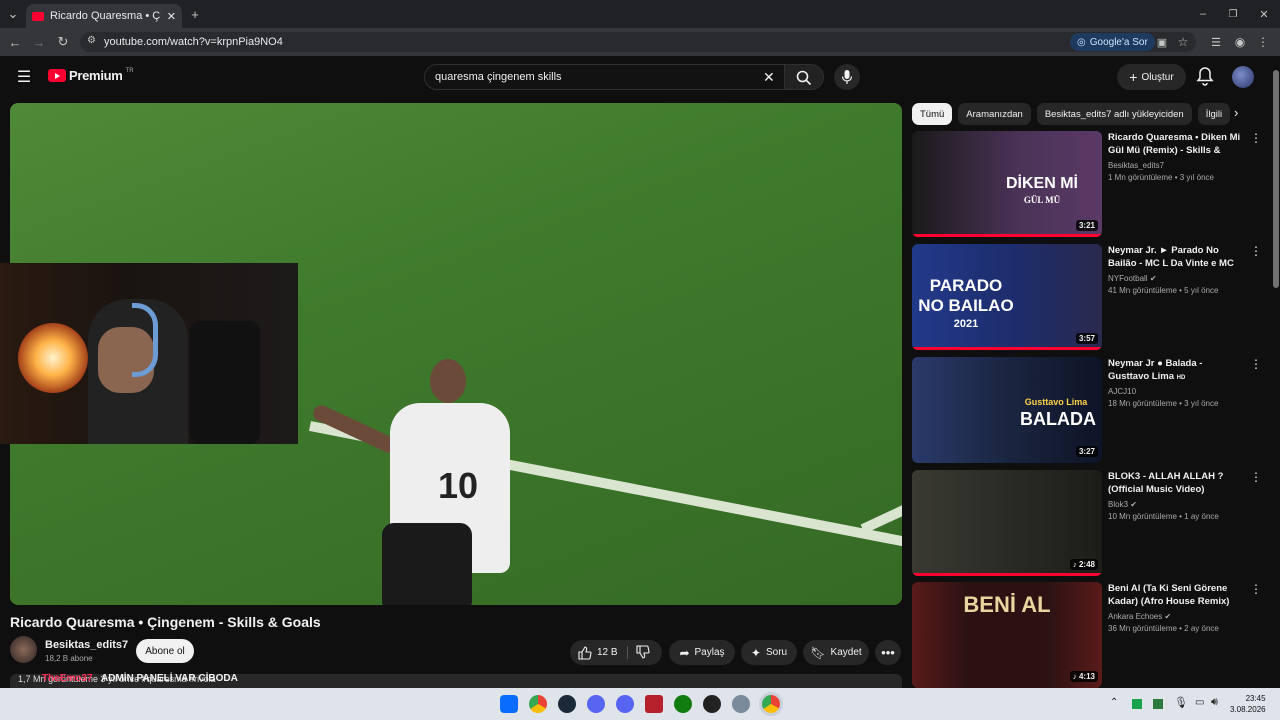  I want to click on channel-name: Besiktas_edits7, so click(86, 645).